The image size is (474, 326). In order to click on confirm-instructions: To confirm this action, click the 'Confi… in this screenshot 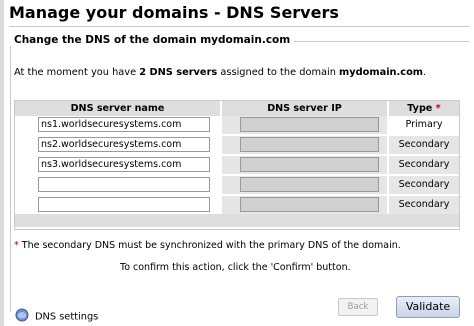, I will do `click(235, 267)`.